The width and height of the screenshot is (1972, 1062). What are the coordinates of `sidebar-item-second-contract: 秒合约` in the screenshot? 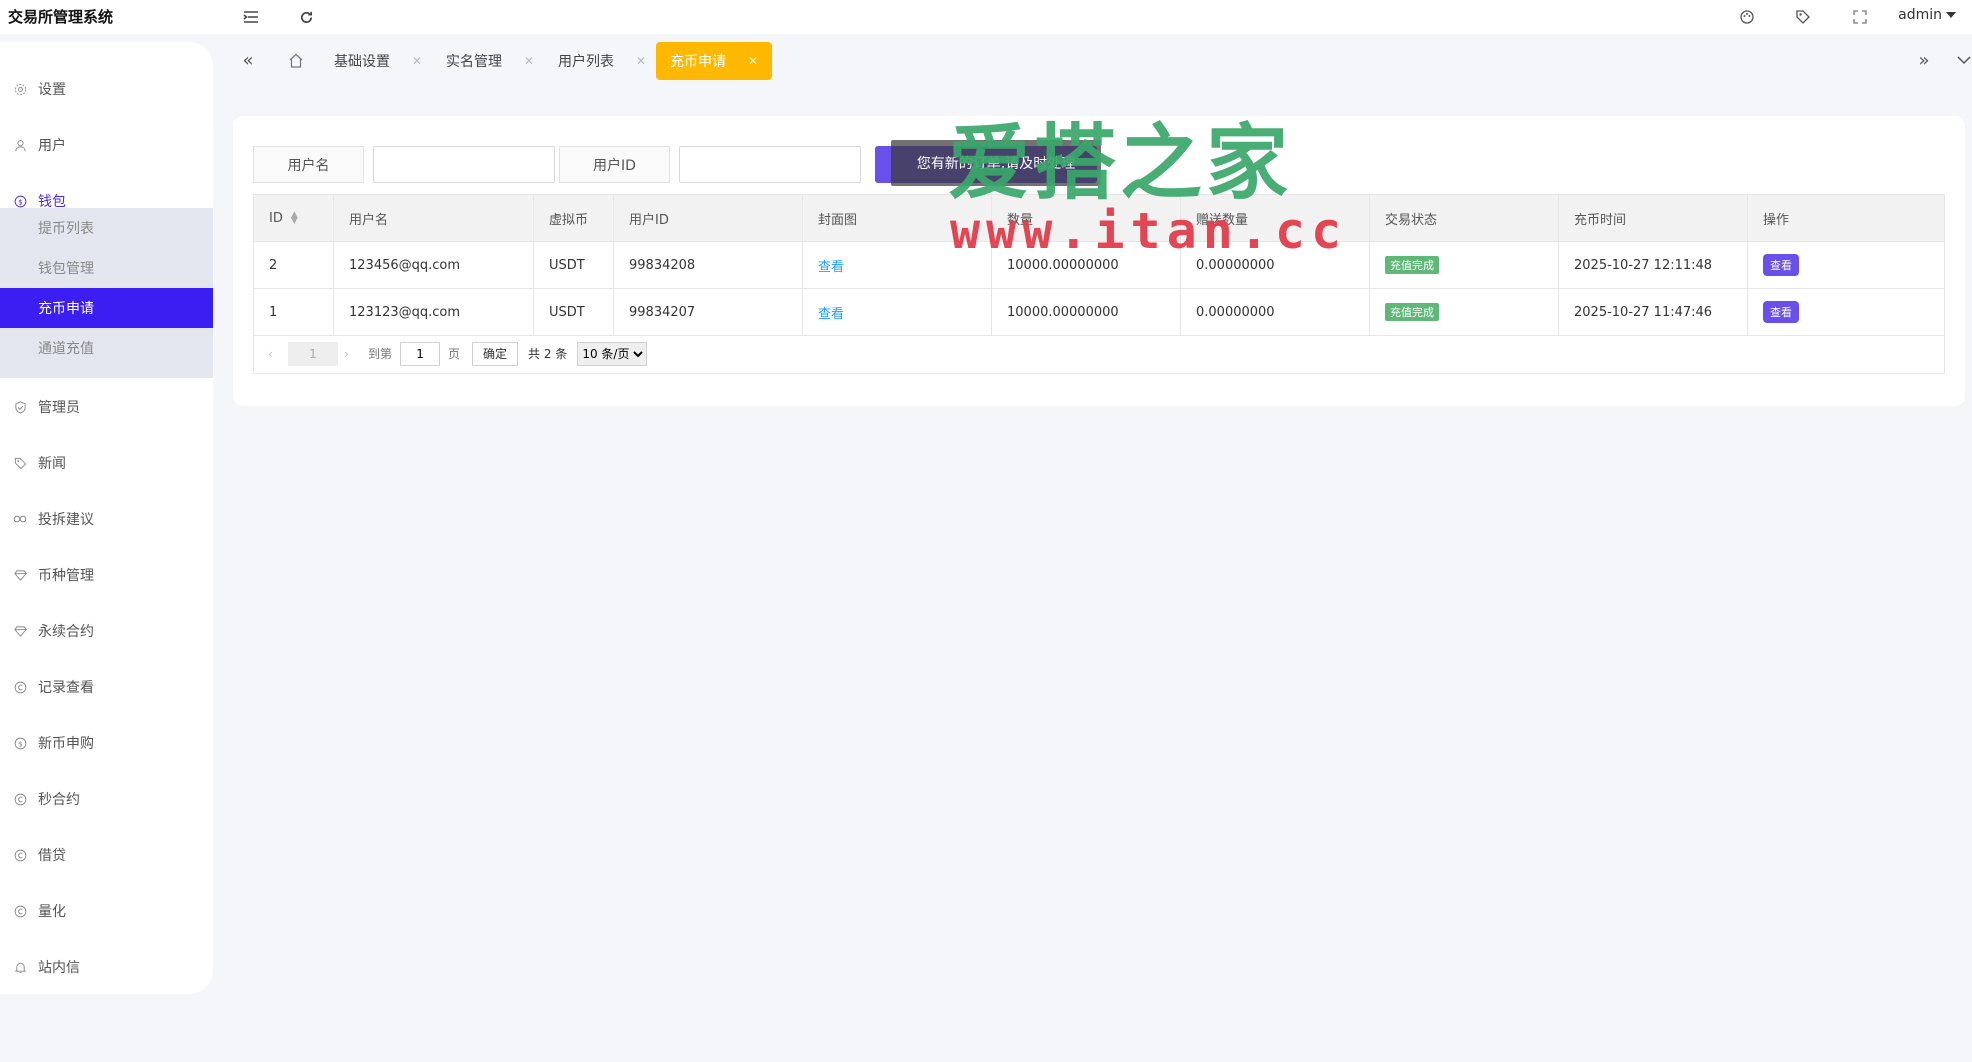 It's located at (106, 799).